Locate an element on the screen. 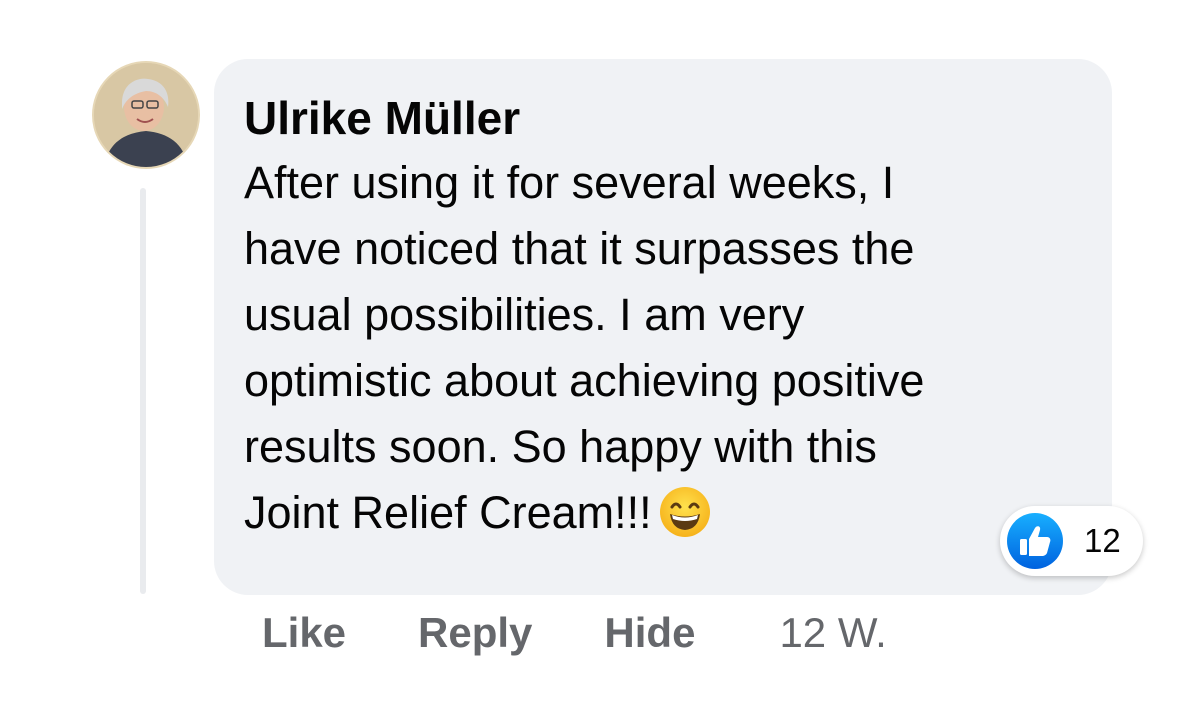  reaction-summary: 12 is located at coordinates (1071, 541).